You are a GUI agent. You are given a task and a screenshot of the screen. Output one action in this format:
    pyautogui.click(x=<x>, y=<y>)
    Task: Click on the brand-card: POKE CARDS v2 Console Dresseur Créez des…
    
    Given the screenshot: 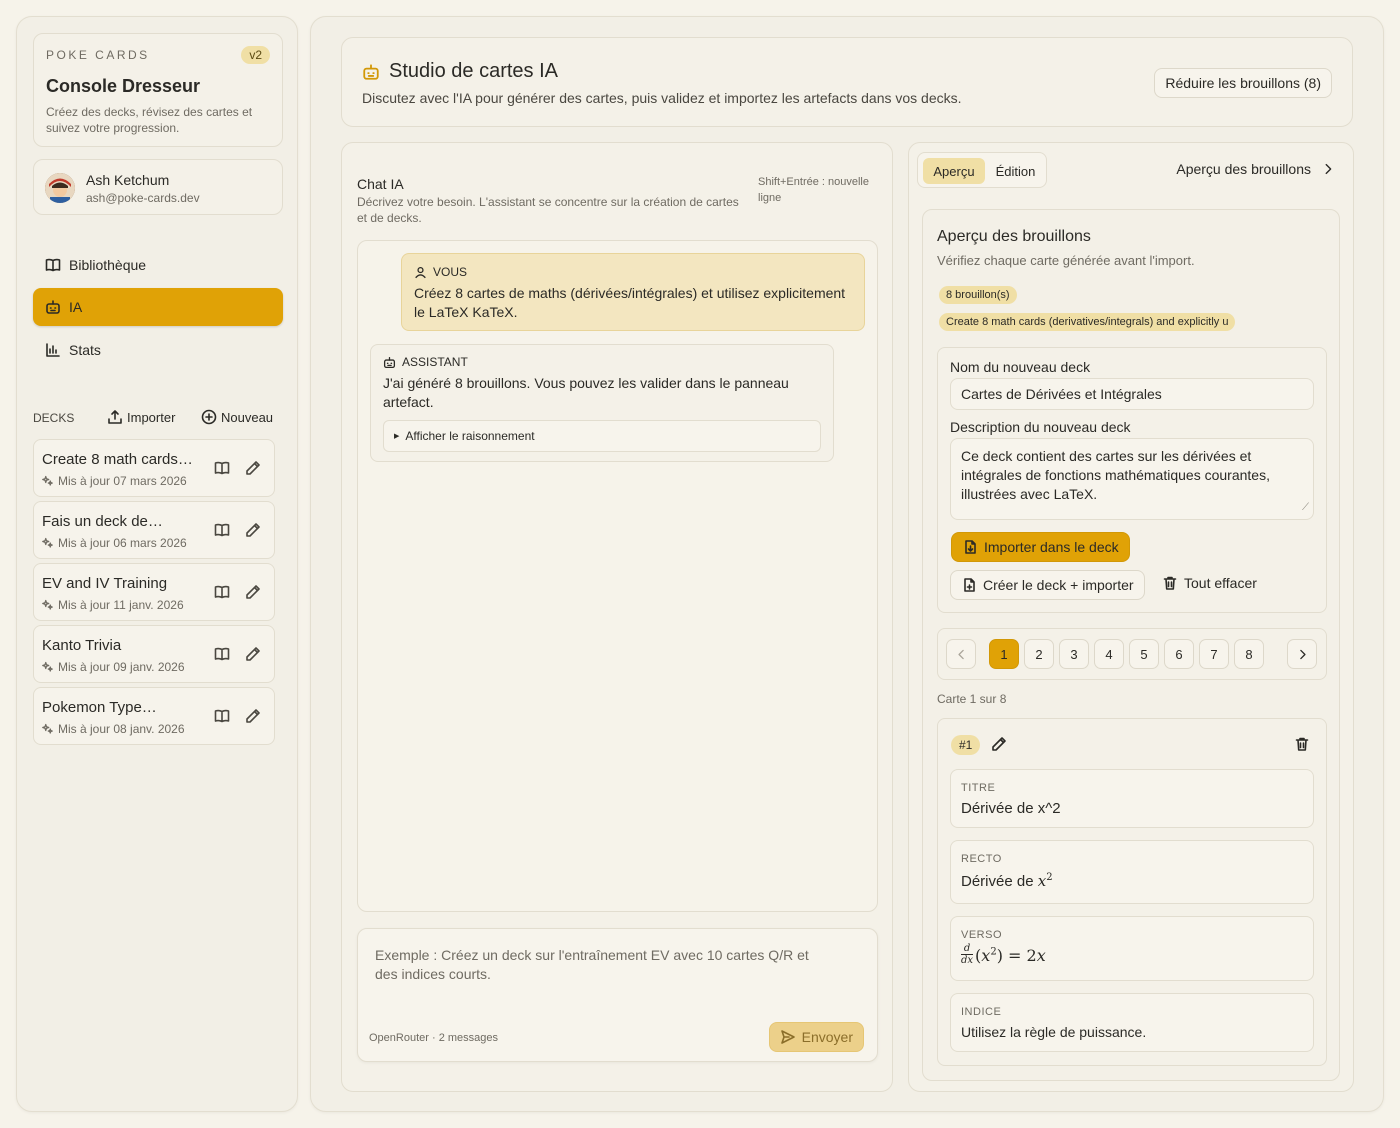 What is the action you would take?
    pyautogui.click(x=158, y=90)
    